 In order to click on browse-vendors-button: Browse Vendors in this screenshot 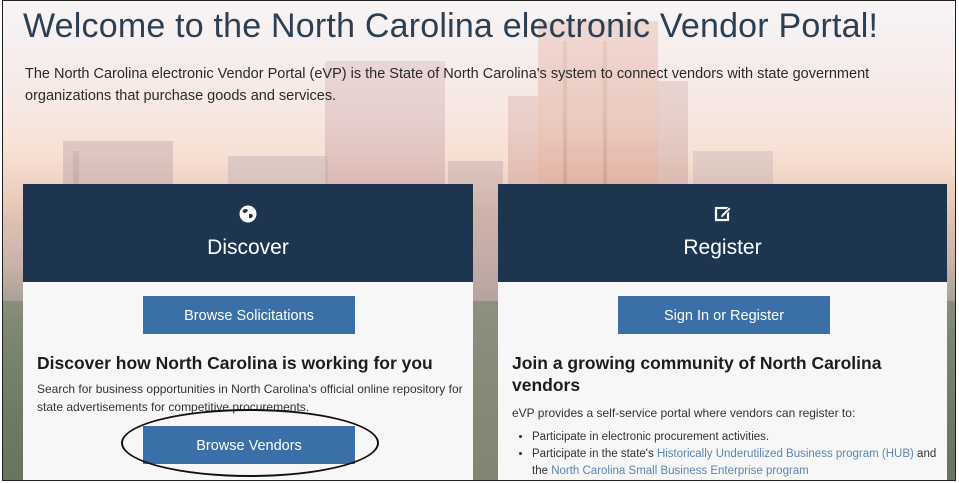, I will do `click(249, 445)`.